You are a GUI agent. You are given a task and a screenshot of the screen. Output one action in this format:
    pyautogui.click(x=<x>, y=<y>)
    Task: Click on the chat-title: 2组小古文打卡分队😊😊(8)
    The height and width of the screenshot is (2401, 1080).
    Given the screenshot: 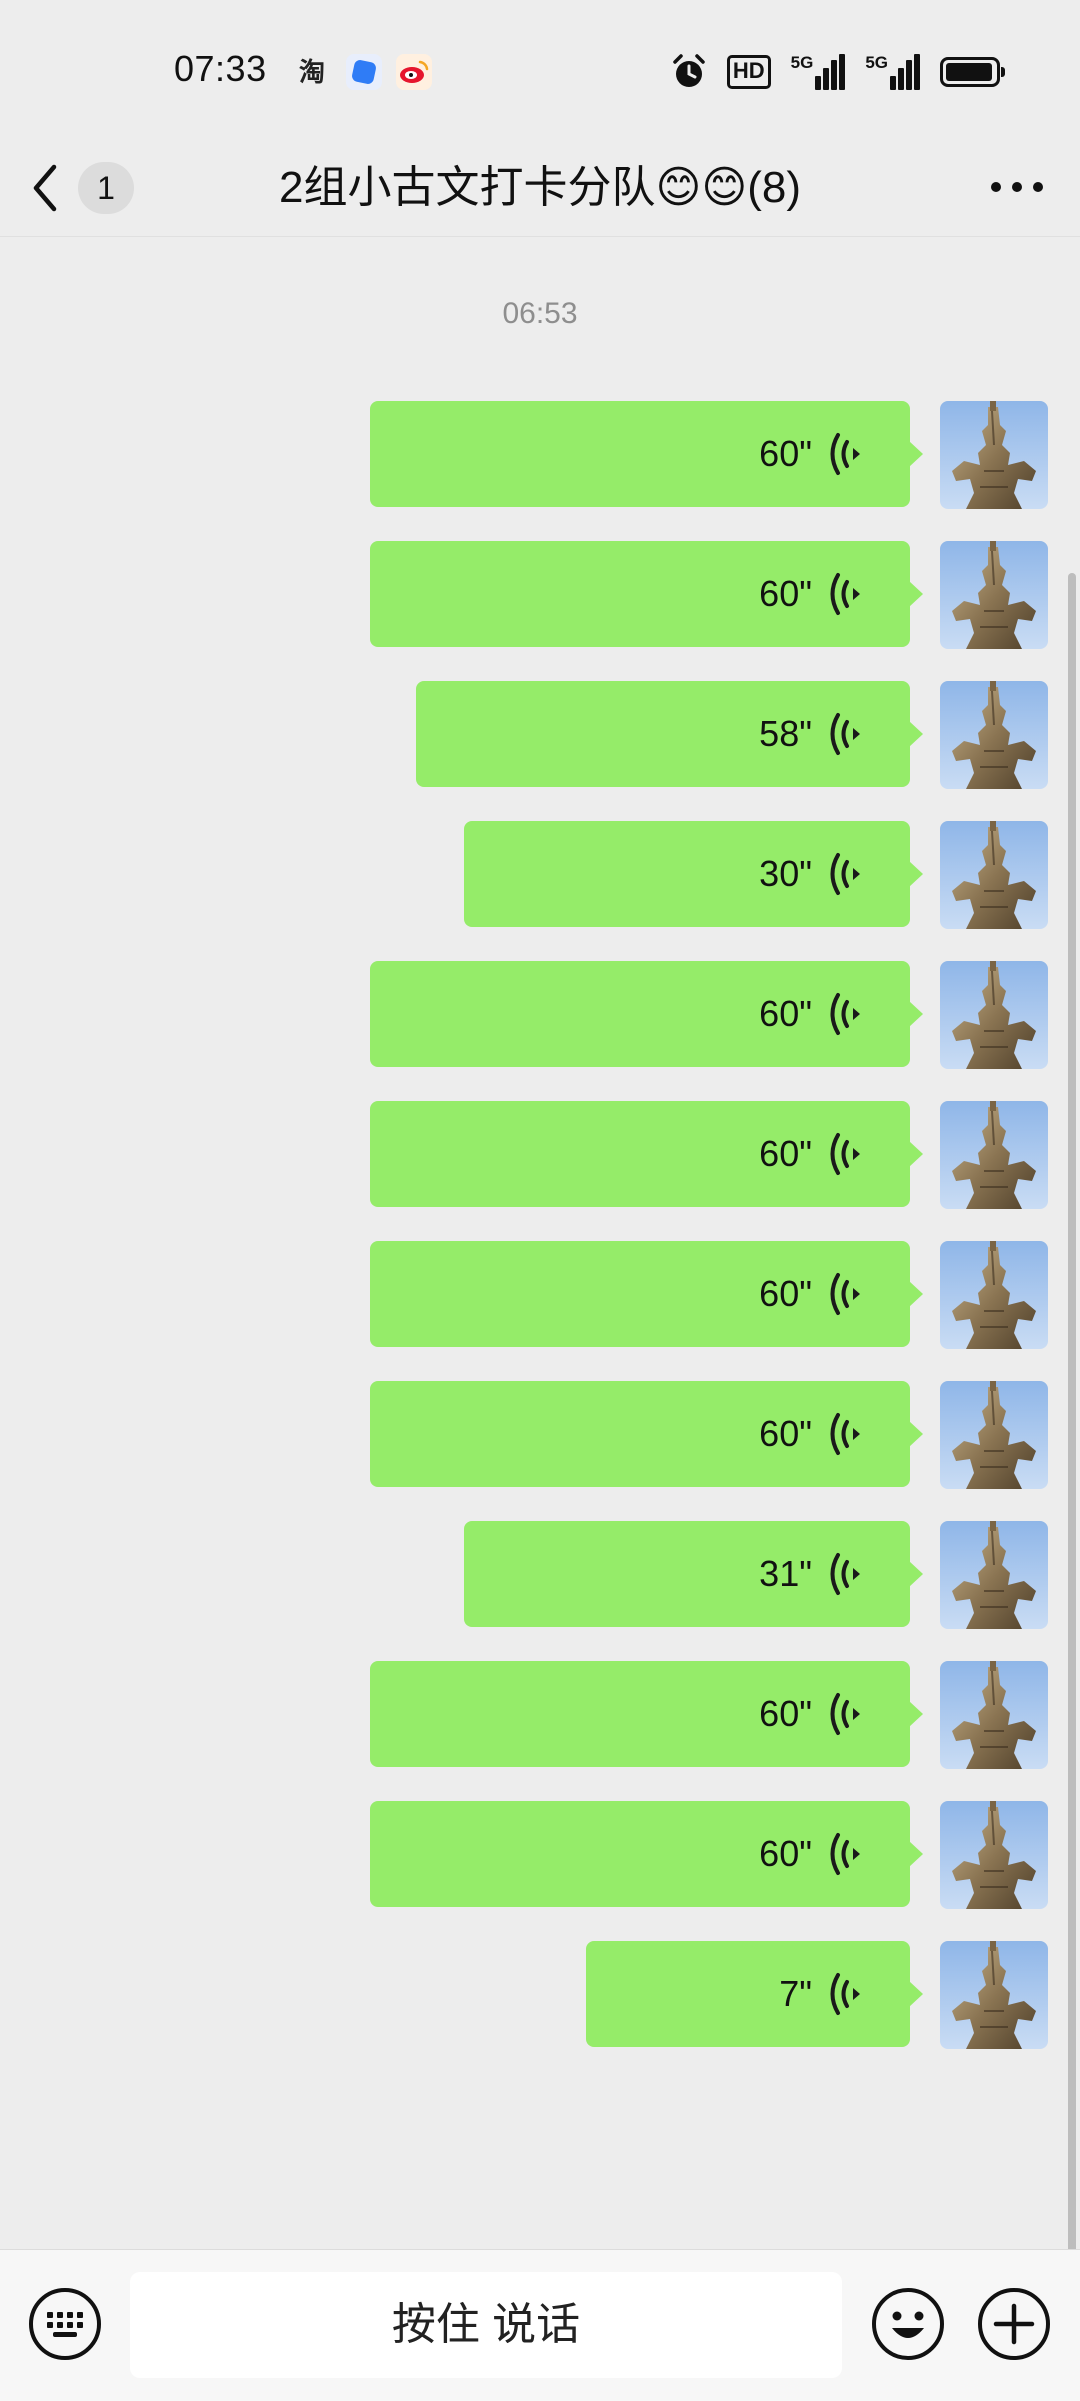 What is the action you would take?
    pyautogui.click(x=540, y=187)
    